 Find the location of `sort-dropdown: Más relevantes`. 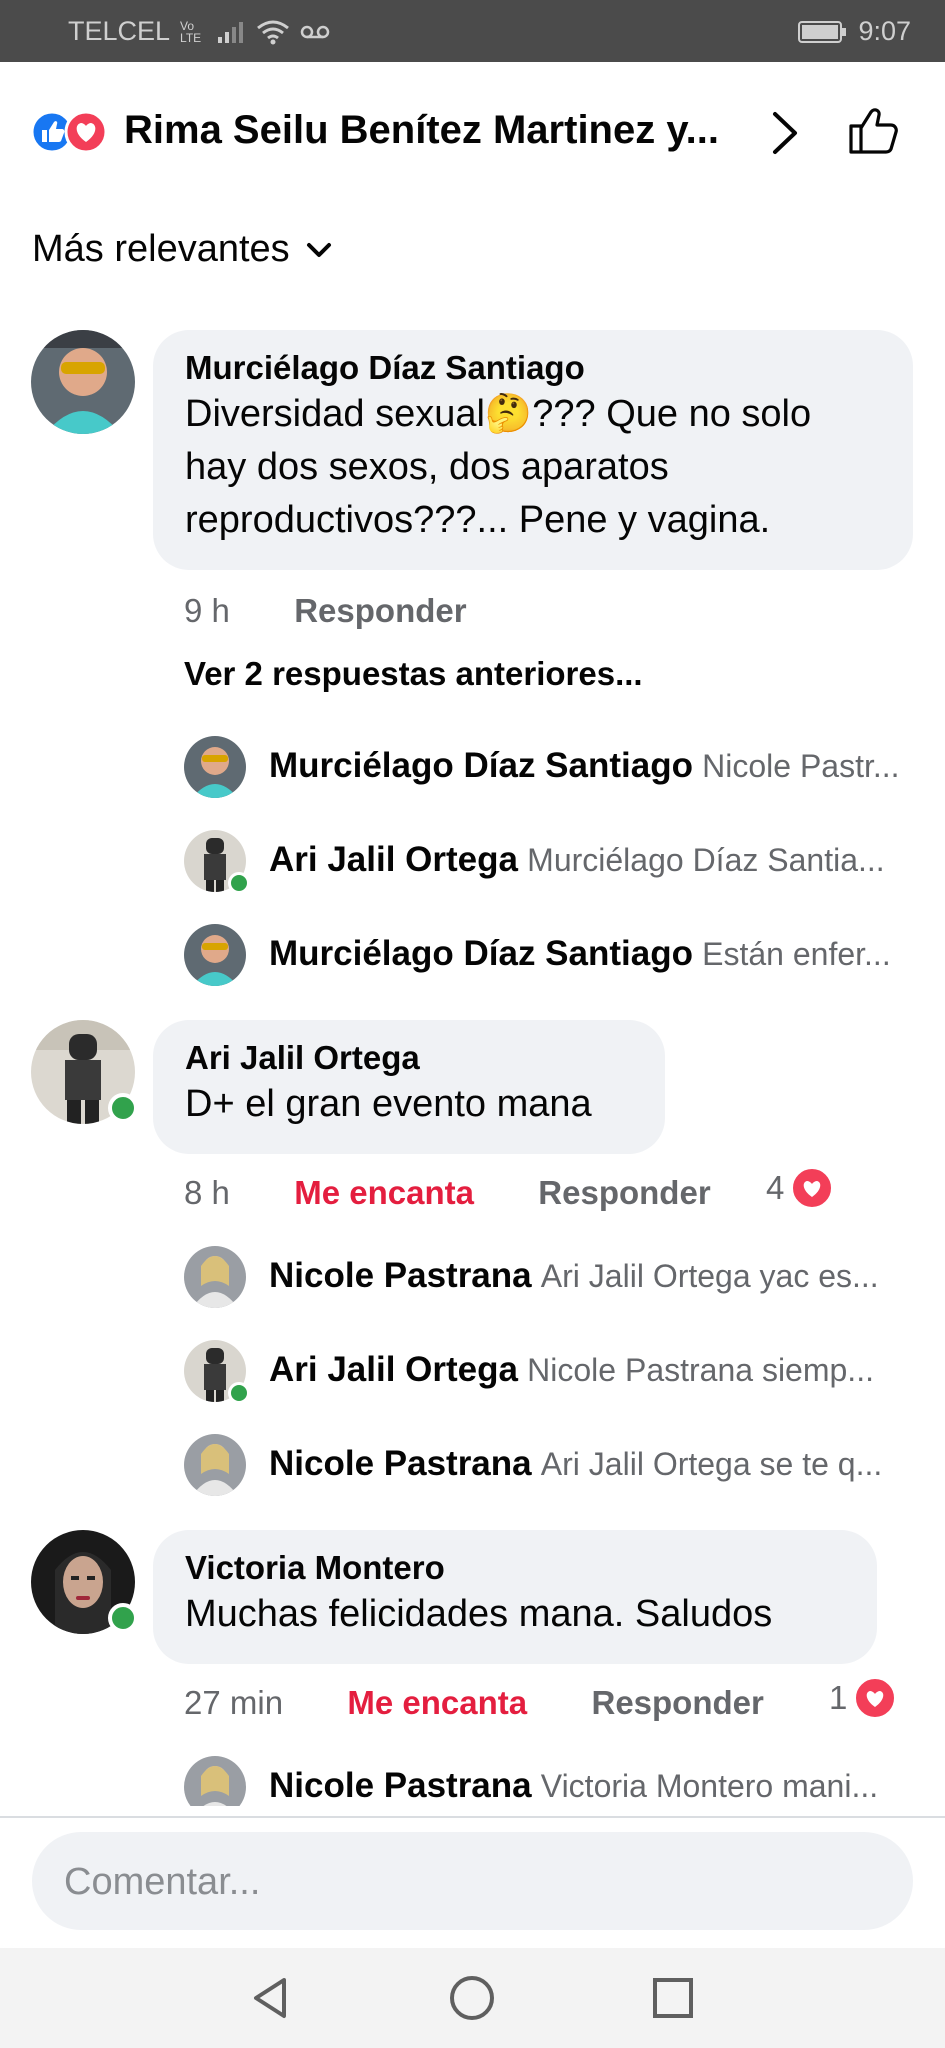

sort-dropdown: Más relevantes is located at coordinates (182, 249).